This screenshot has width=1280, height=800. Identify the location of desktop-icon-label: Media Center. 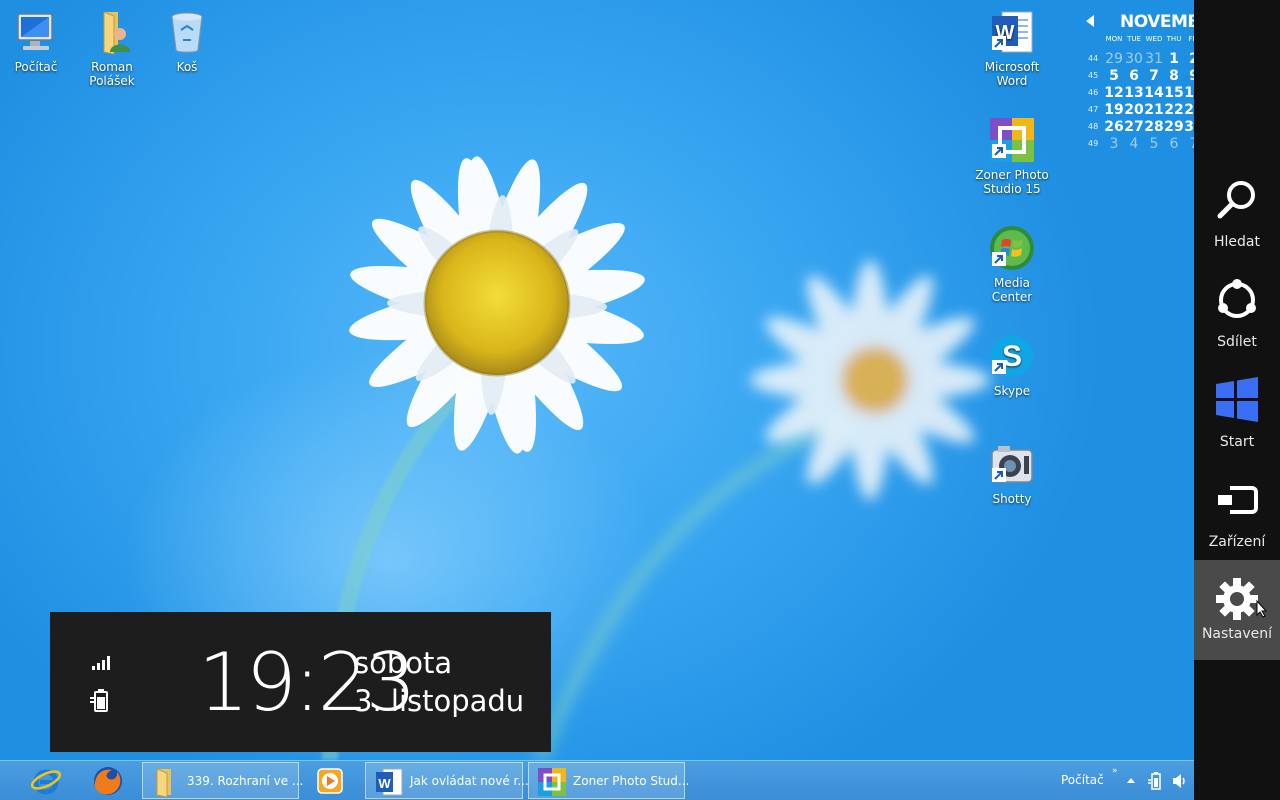
(1012, 290).